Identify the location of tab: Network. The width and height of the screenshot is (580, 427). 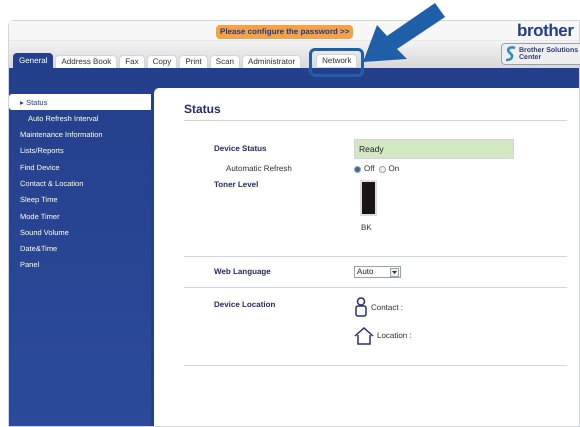
(337, 60).